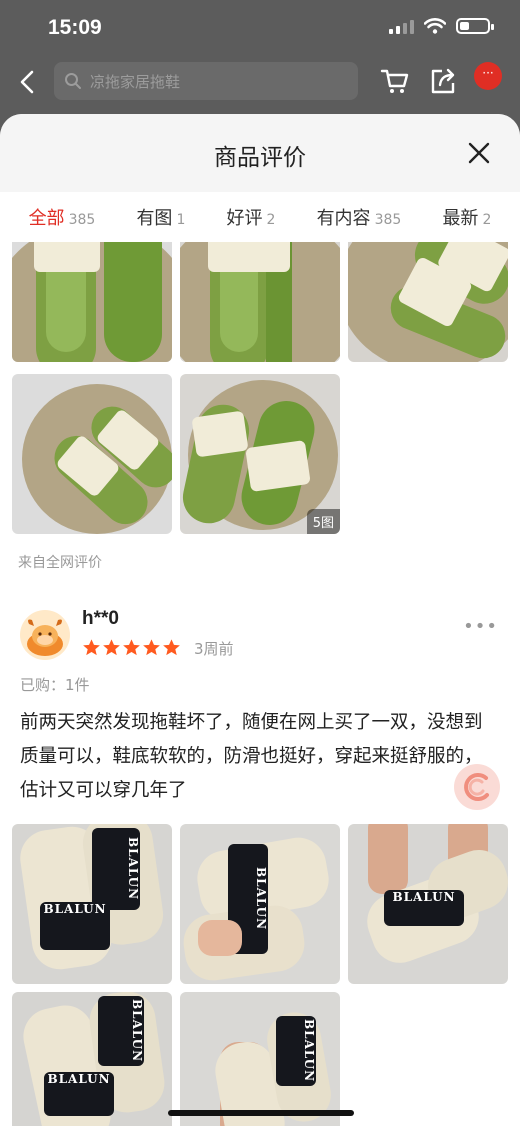 The height and width of the screenshot is (1126, 520). I want to click on avatar-cow-icon, so click(45, 637).